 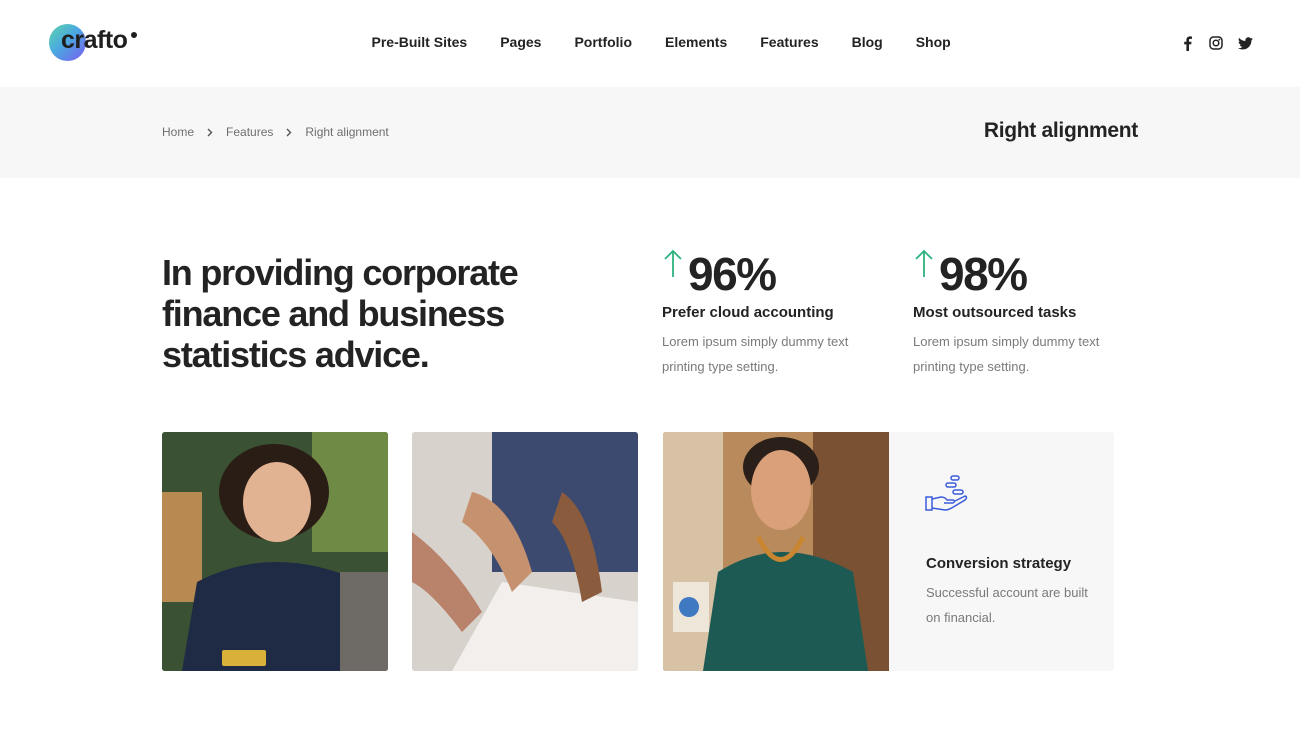 I want to click on facebook-icon, so click(x=1187, y=43).